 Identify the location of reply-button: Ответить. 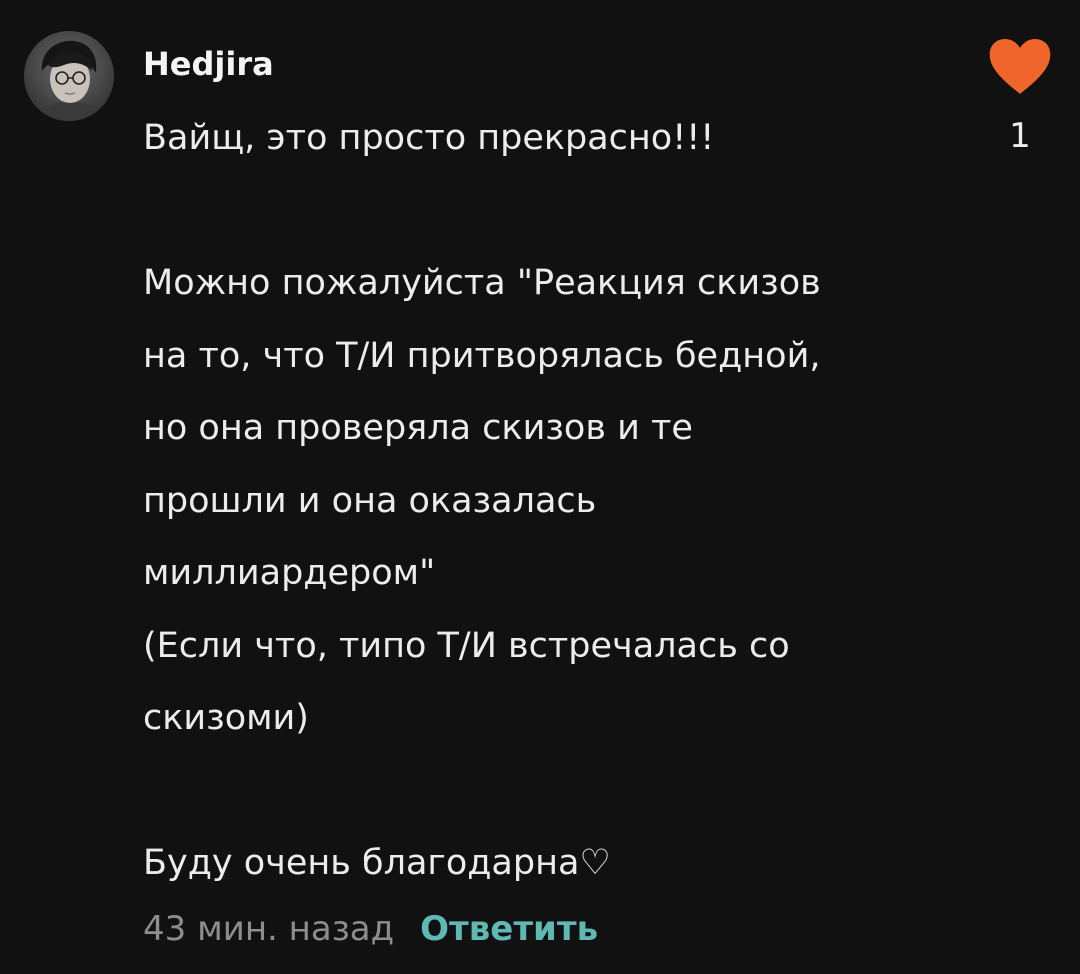
(509, 929).